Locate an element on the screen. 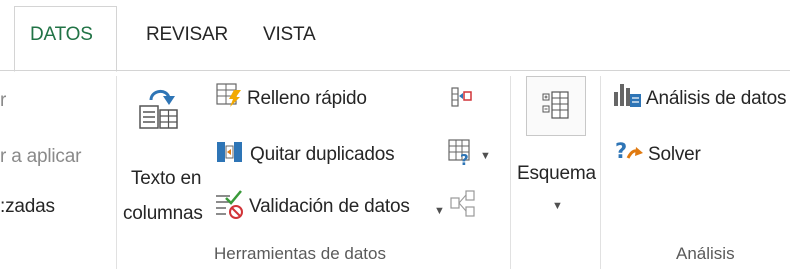 This screenshot has width=790, height=269. relationships-icon is located at coordinates (463, 204).